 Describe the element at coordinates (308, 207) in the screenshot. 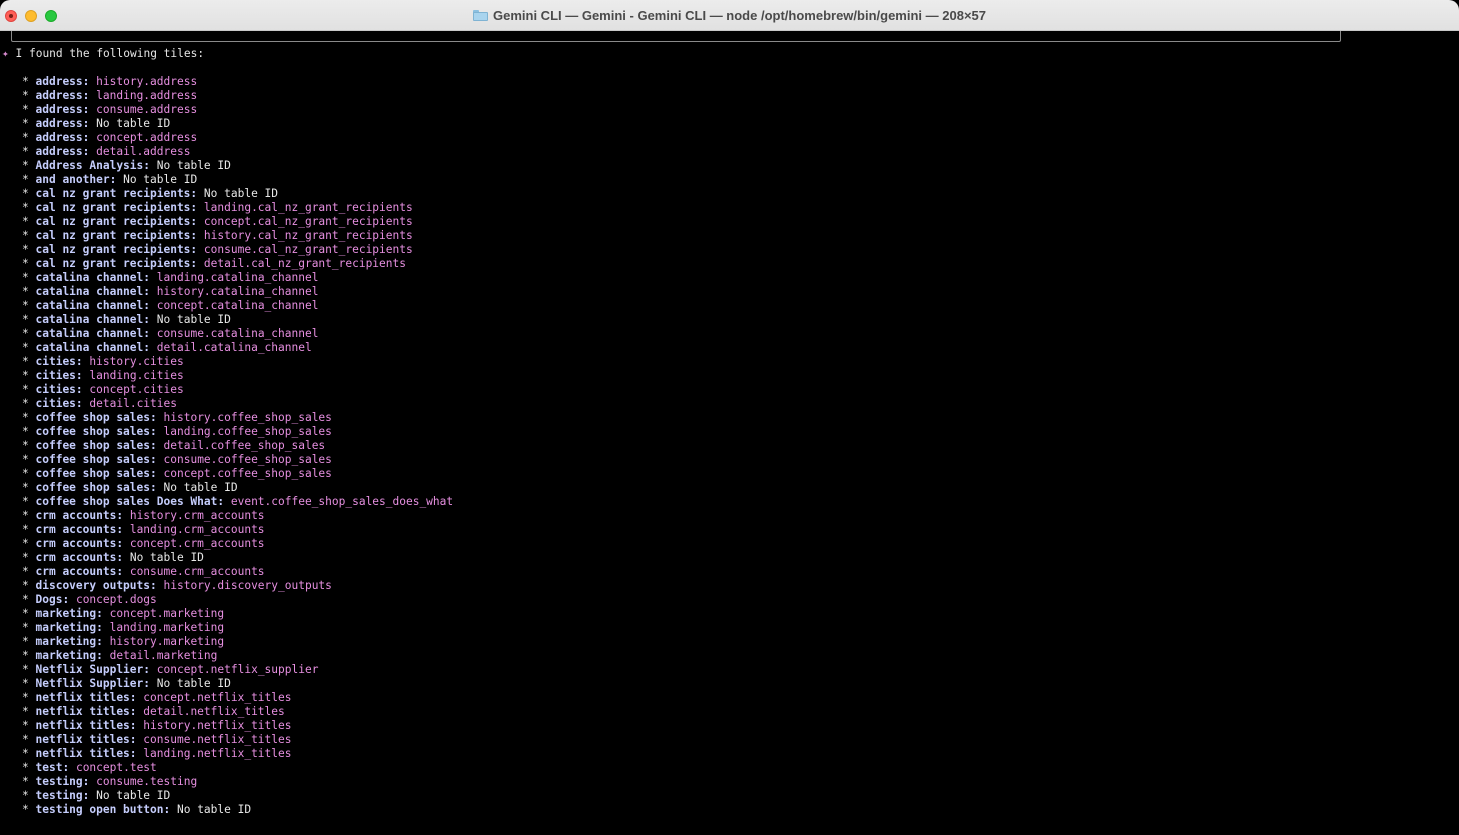

I see `tile-table-id: landing.cal_nz_grant_recipients` at that location.